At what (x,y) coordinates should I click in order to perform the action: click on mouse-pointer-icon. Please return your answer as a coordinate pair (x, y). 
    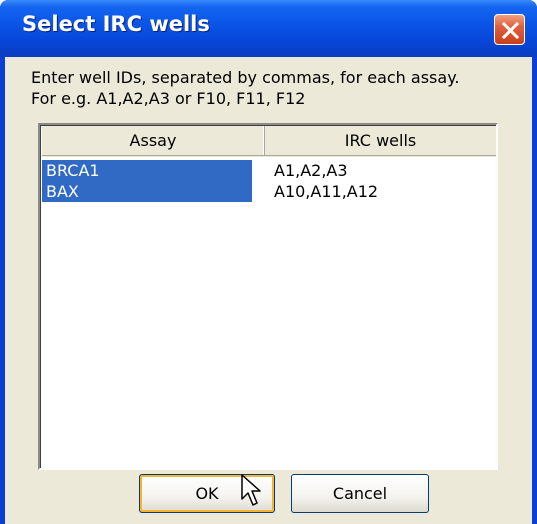
    Looking at the image, I should click on (251, 490).